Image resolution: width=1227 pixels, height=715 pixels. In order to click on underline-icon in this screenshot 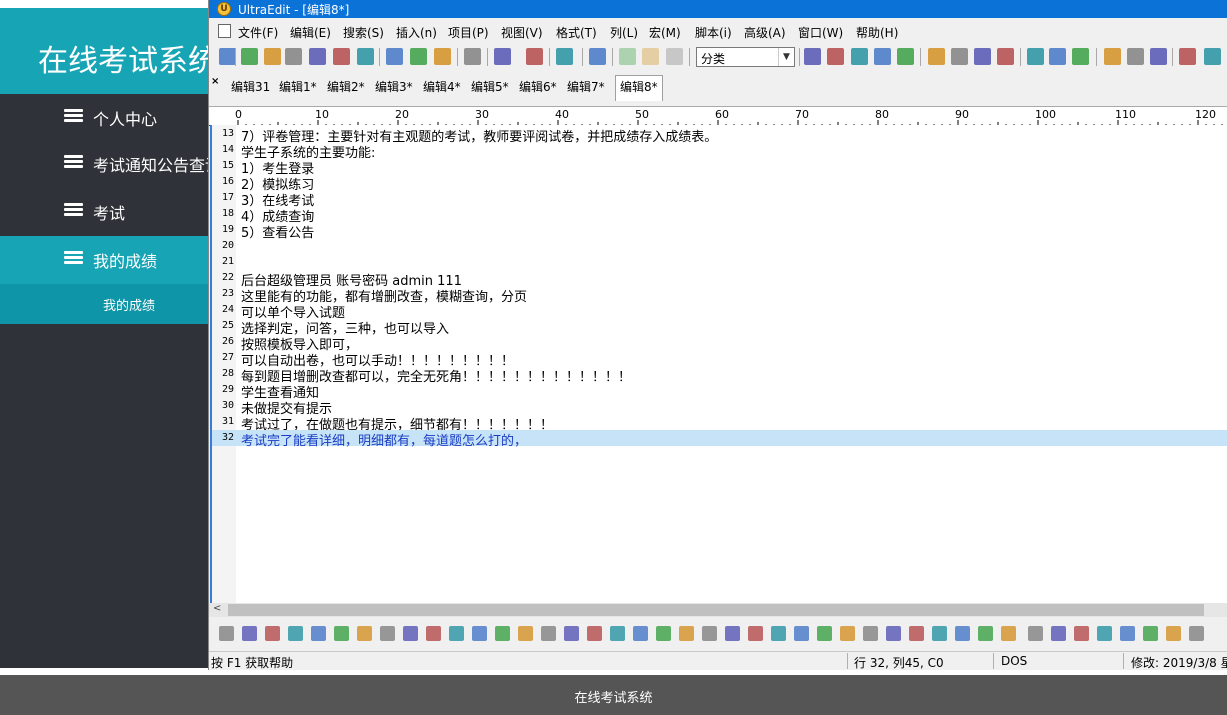, I will do `click(295, 633)`.